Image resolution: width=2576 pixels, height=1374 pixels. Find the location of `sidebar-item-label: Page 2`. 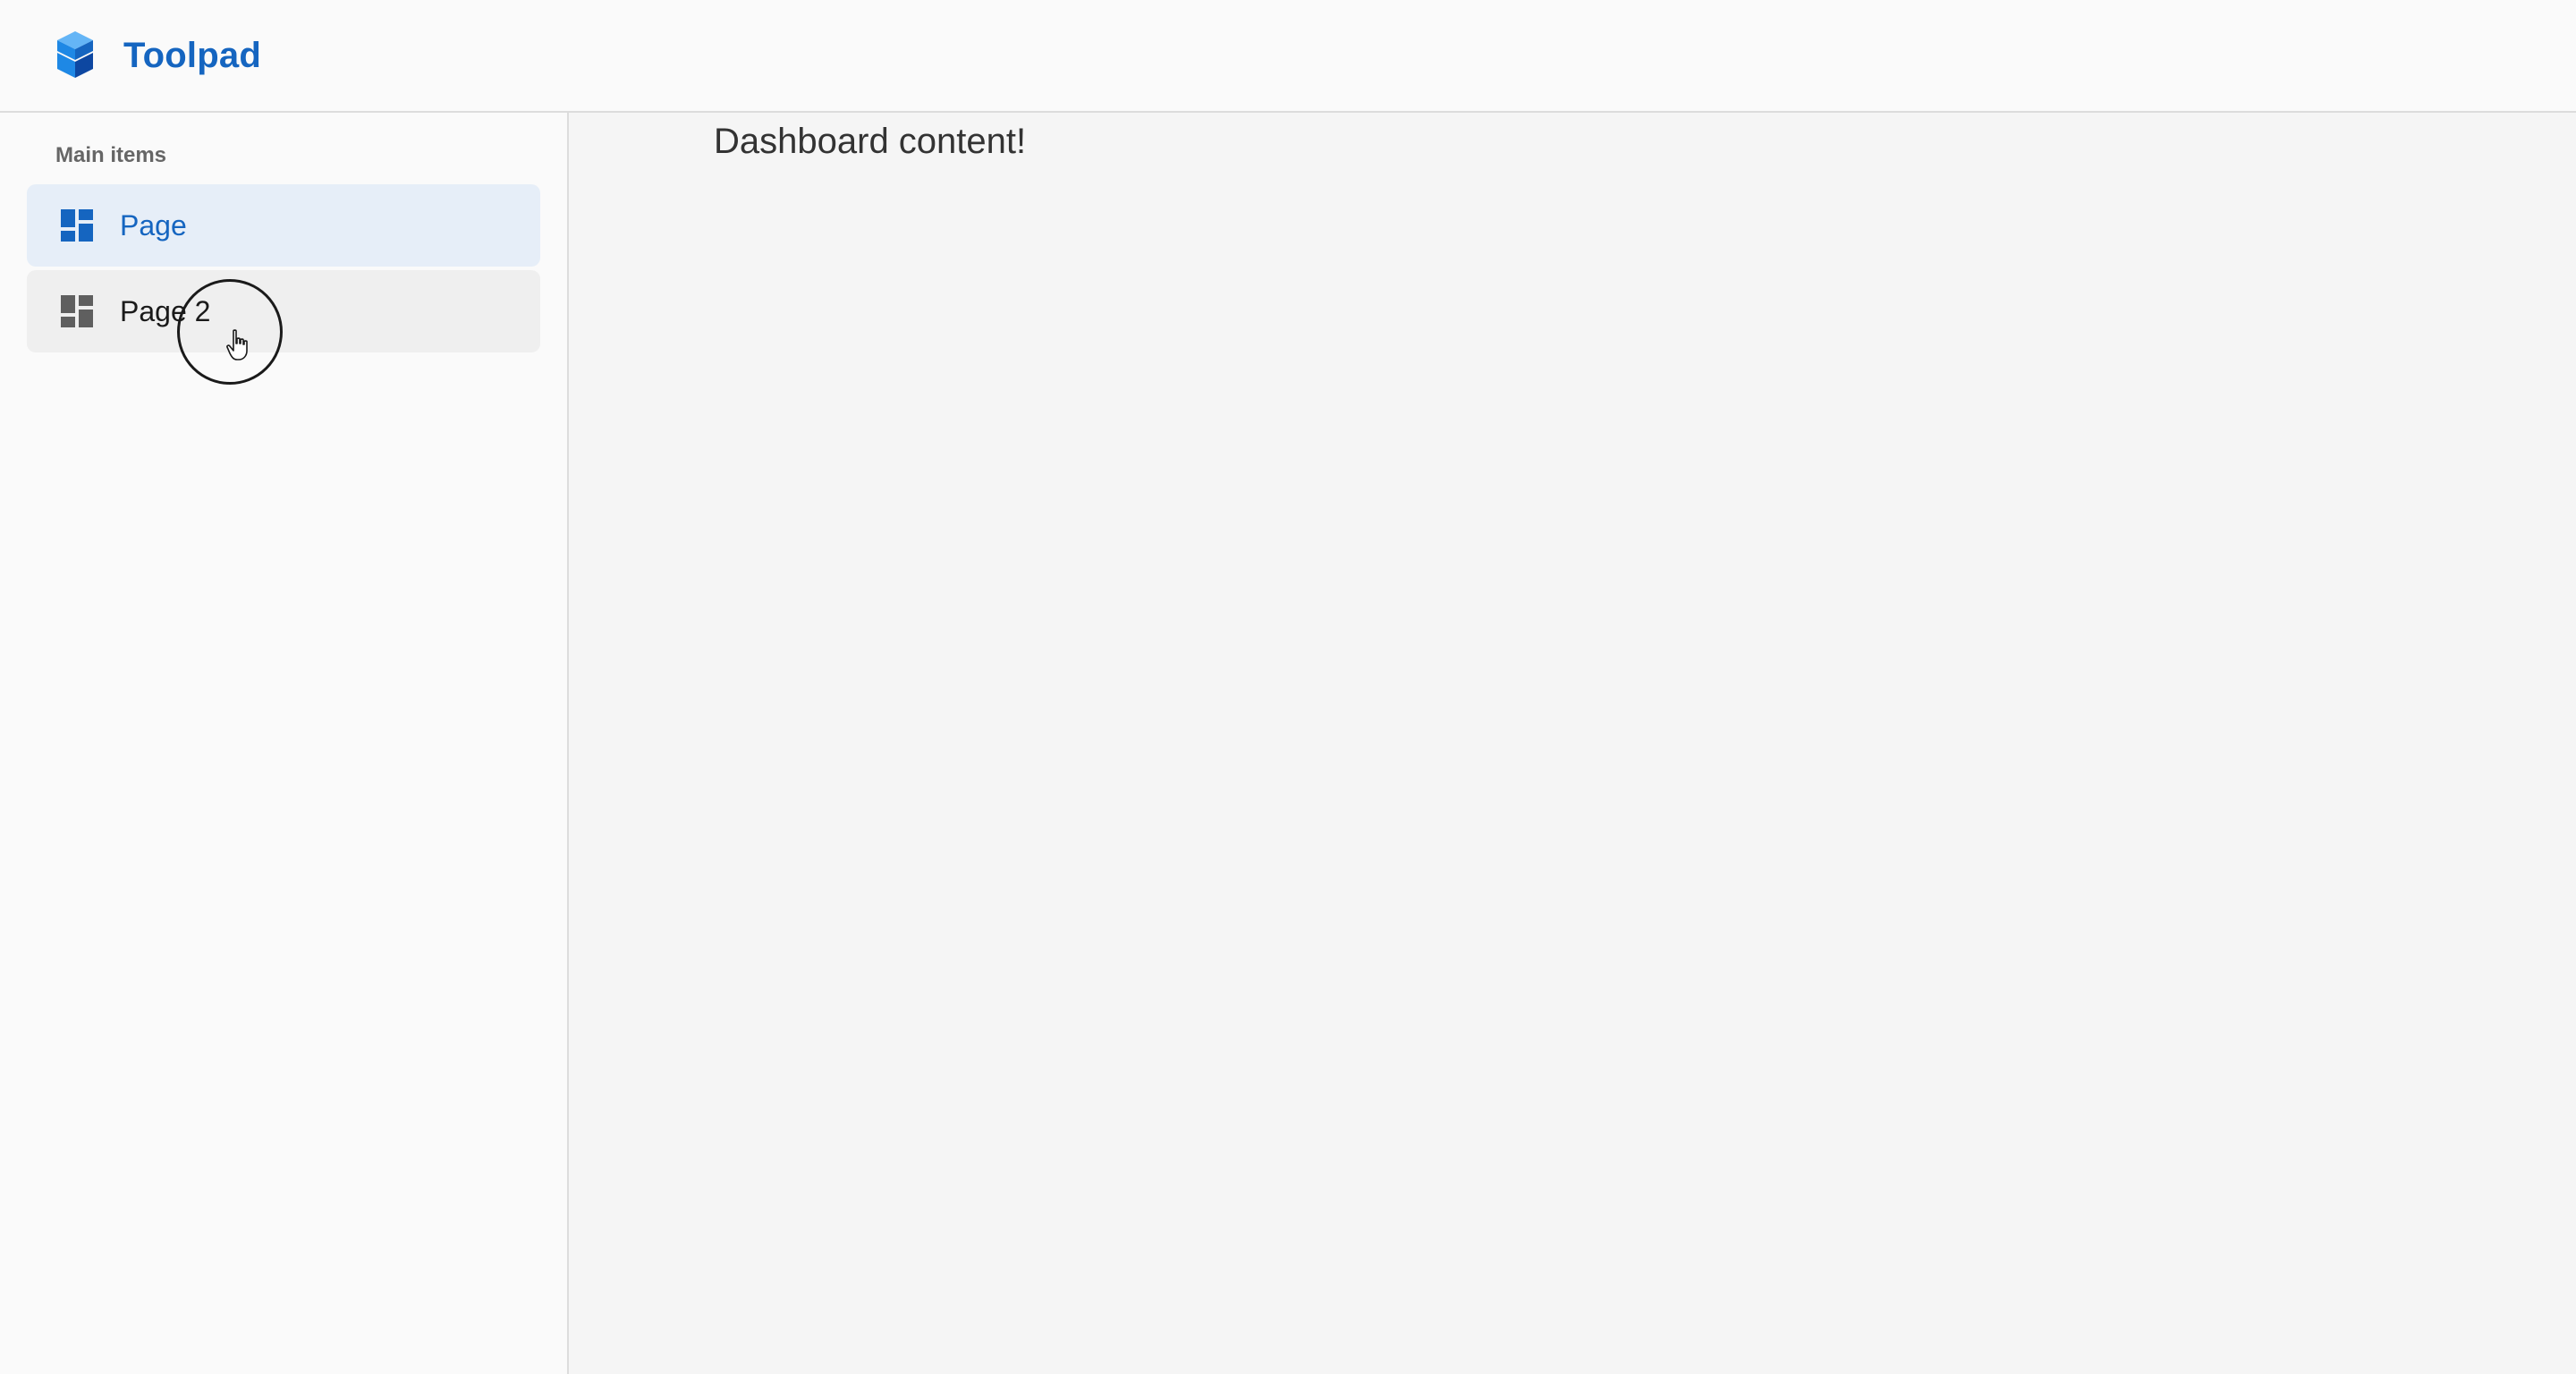

sidebar-item-label: Page 2 is located at coordinates (165, 311).